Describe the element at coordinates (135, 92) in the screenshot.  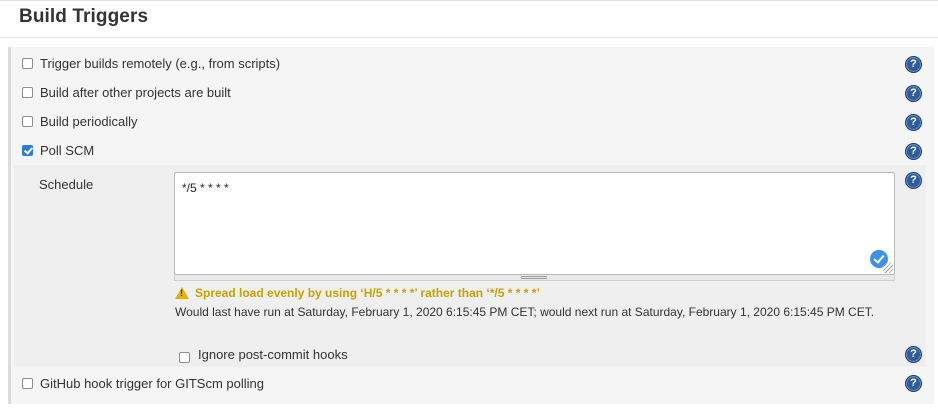
I see `build-after-label: Build after other projects are built` at that location.